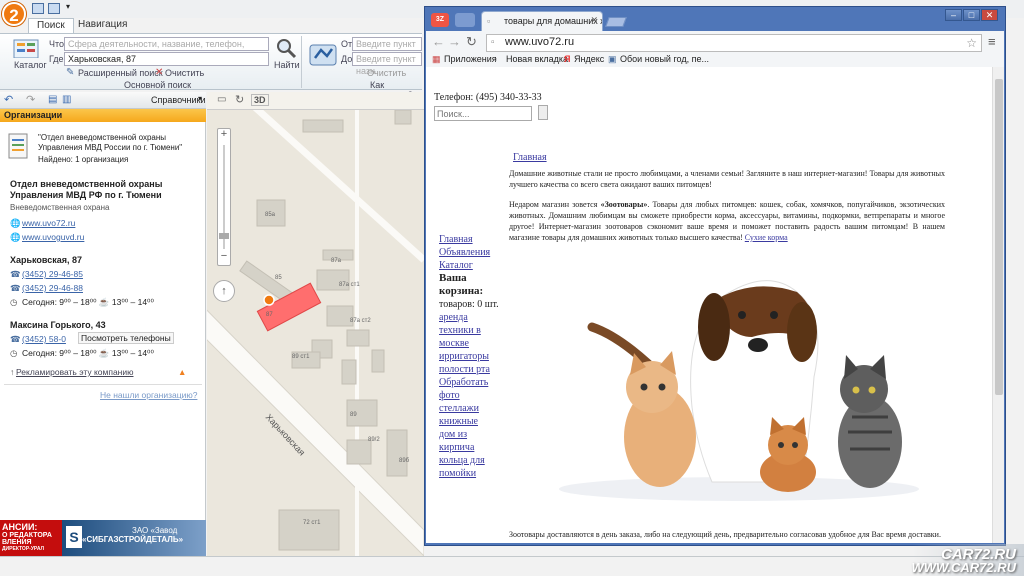 This screenshot has height=576, width=1024. What do you see at coordinates (44, 339) in the screenshot?
I see `branch2-phone: (3452) 58-0` at bounding box center [44, 339].